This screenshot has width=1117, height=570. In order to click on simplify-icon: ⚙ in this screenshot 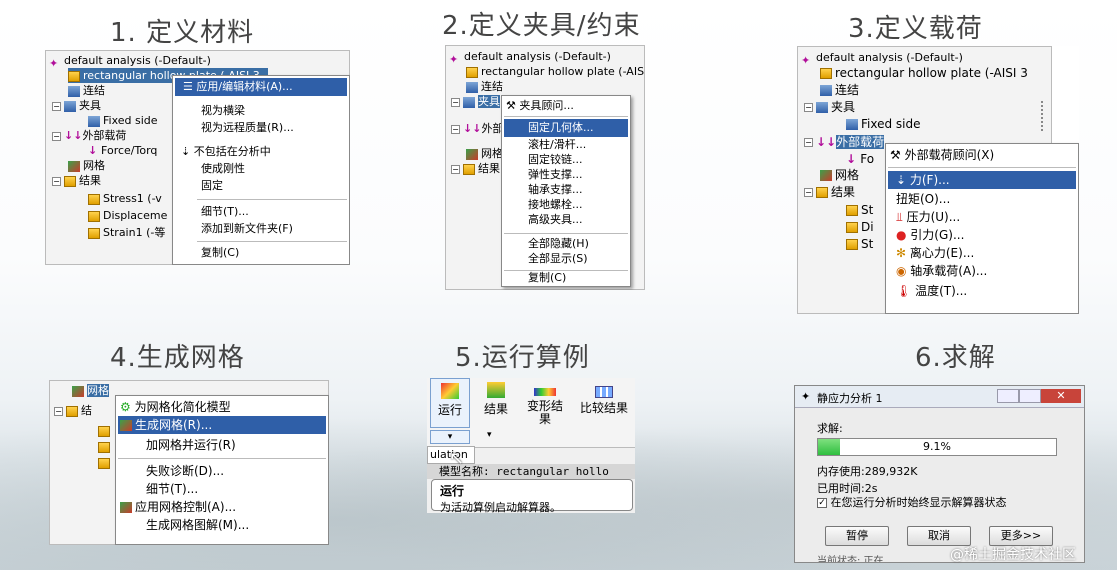, I will do `click(127, 407)`.